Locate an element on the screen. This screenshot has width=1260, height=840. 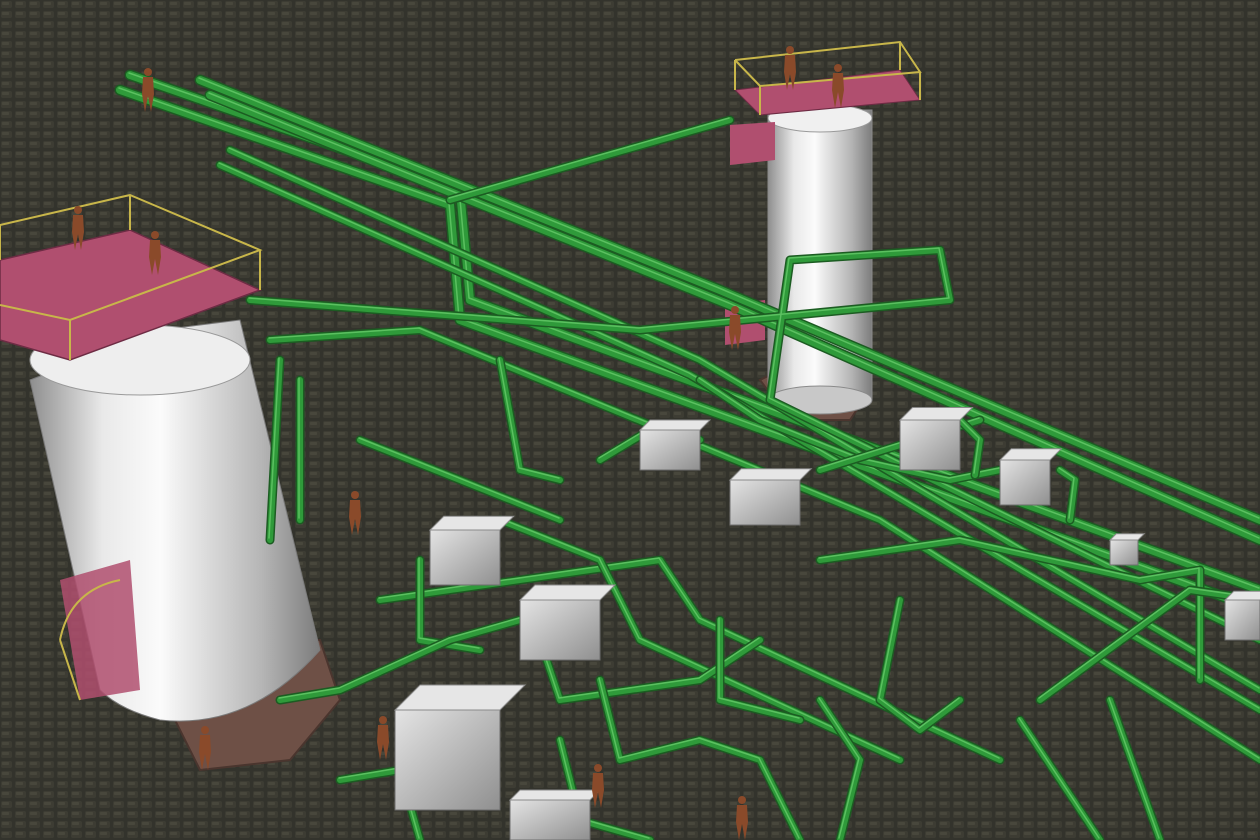
platform-stair-left is located at coordinates (99, 630).